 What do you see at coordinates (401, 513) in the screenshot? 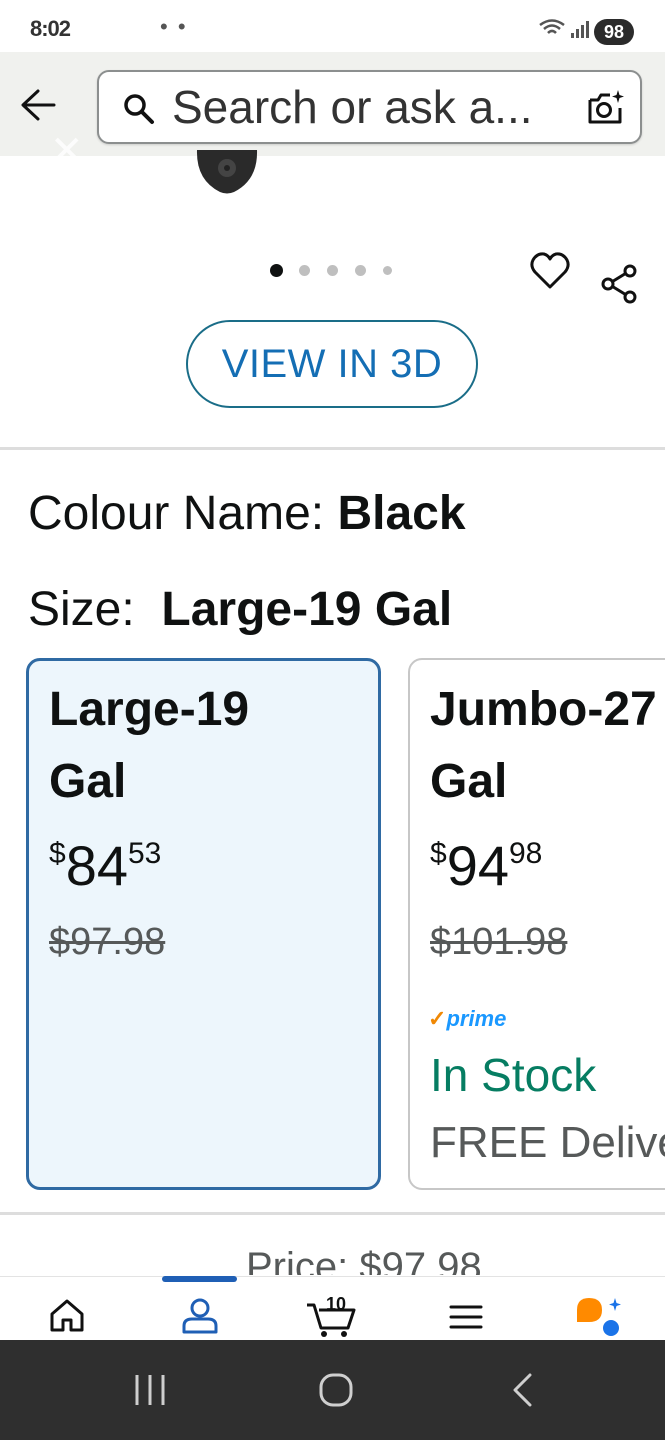
I see `colour-value: Black` at bounding box center [401, 513].